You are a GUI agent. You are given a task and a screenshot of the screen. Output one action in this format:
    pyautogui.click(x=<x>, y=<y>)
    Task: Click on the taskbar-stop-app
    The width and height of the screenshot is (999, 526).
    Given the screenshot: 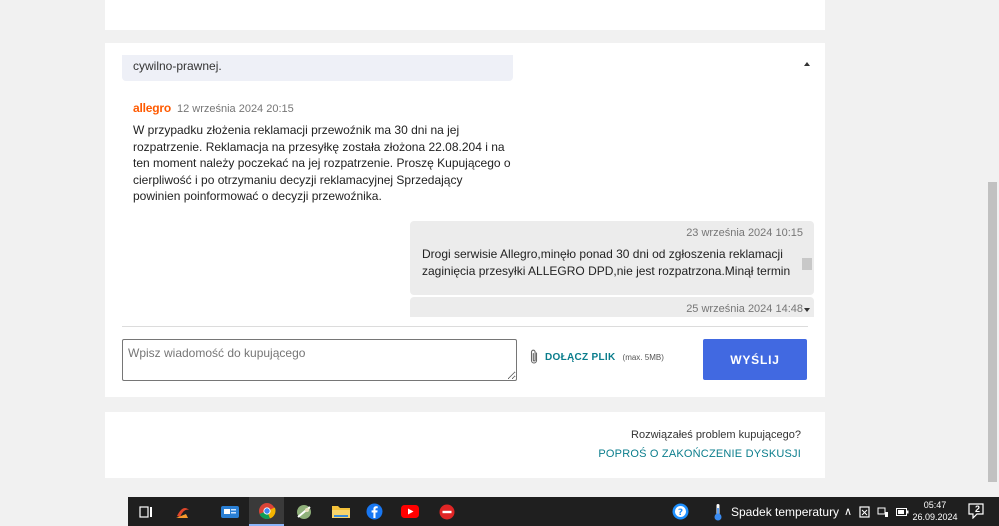 What is the action you would take?
    pyautogui.click(x=446, y=511)
    